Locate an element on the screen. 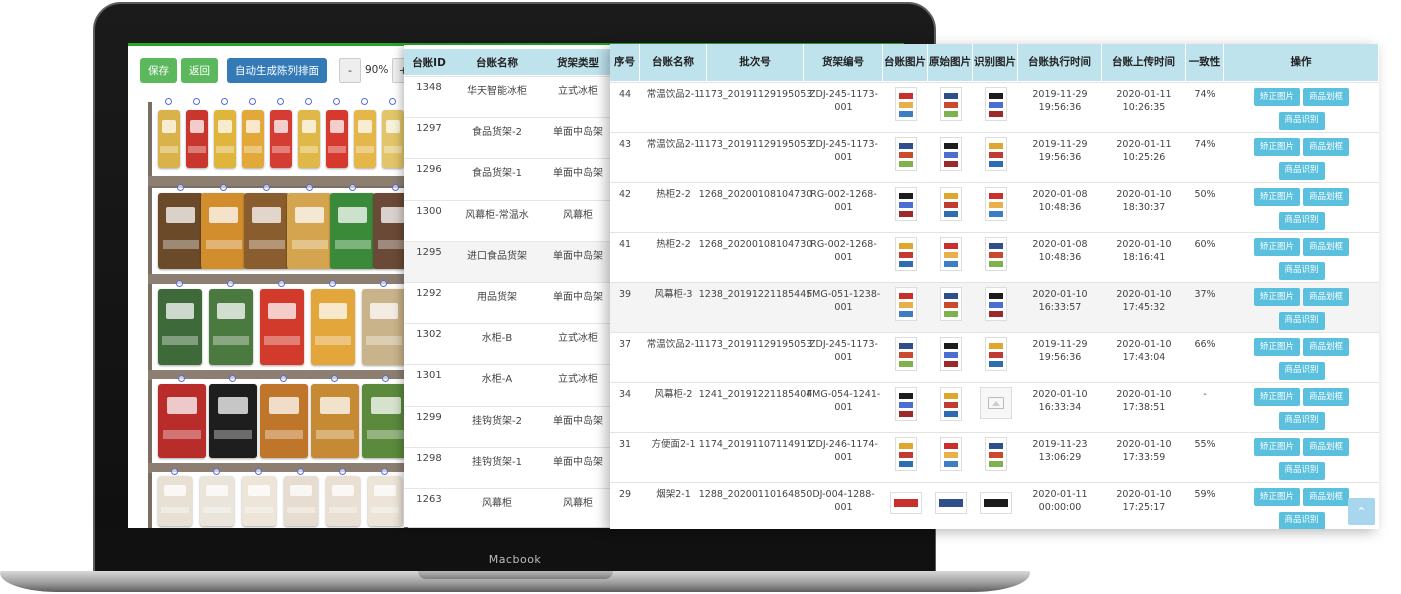 This screenshot has width=1401, height=594. table-row: 1296 食品货架-1 单面中岛架 is located at coordinates (510, 178).